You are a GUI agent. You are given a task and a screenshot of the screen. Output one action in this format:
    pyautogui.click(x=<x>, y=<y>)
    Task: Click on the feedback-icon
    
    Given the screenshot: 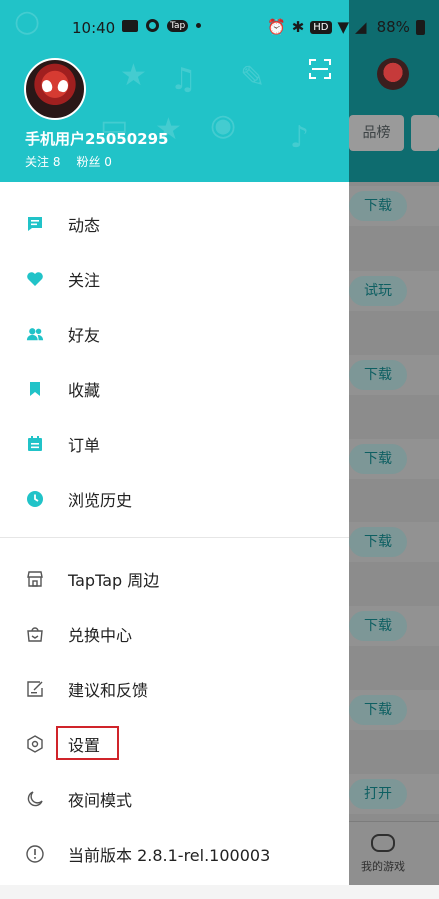 What is the action you would take?
    pyautogui.click(x=35, y=689)
    